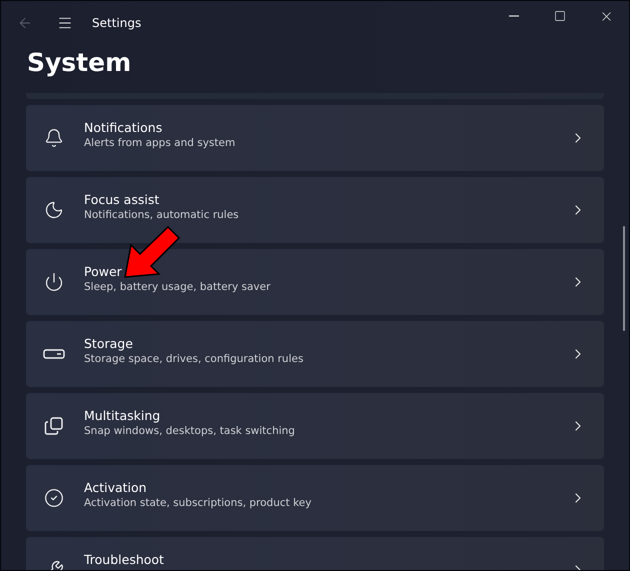 This screenshot has height=571, width=630. Describe the element at coordinates (122, 199) in the screenshot. I see `item-title: Focus assist` at that location.